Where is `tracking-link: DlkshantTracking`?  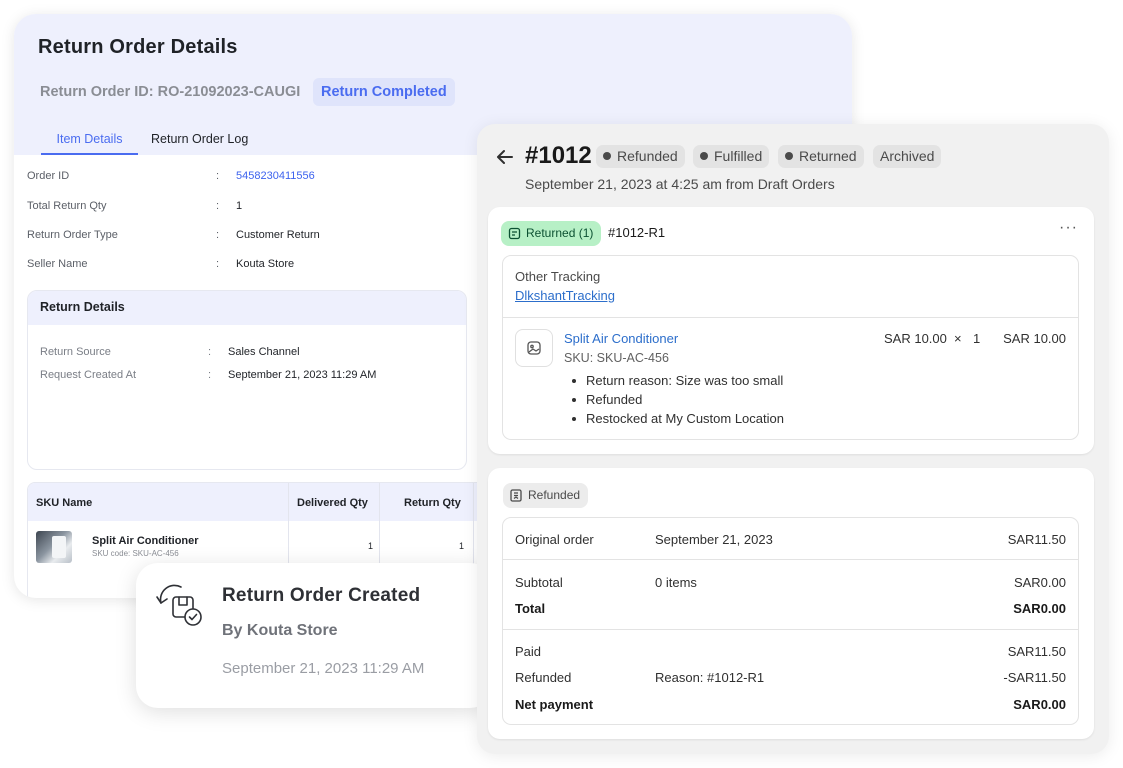 tracking-link: DlkshantTracking is located at coordinates (565, 295).